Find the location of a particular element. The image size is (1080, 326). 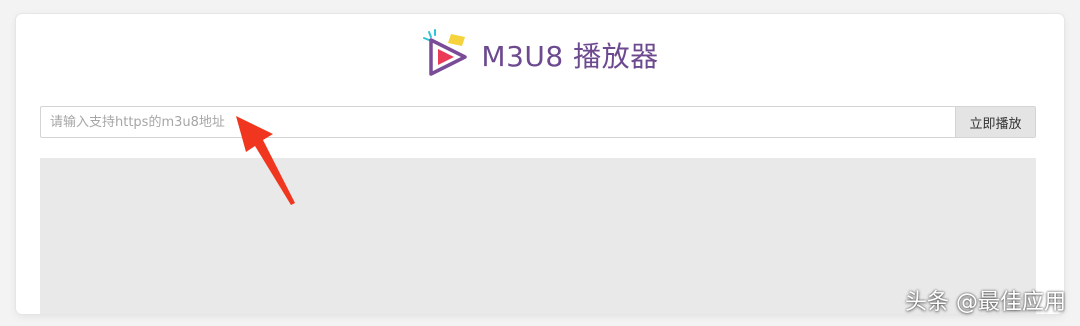

url-bar: 立即播放 is located at coordinates (538, 122).